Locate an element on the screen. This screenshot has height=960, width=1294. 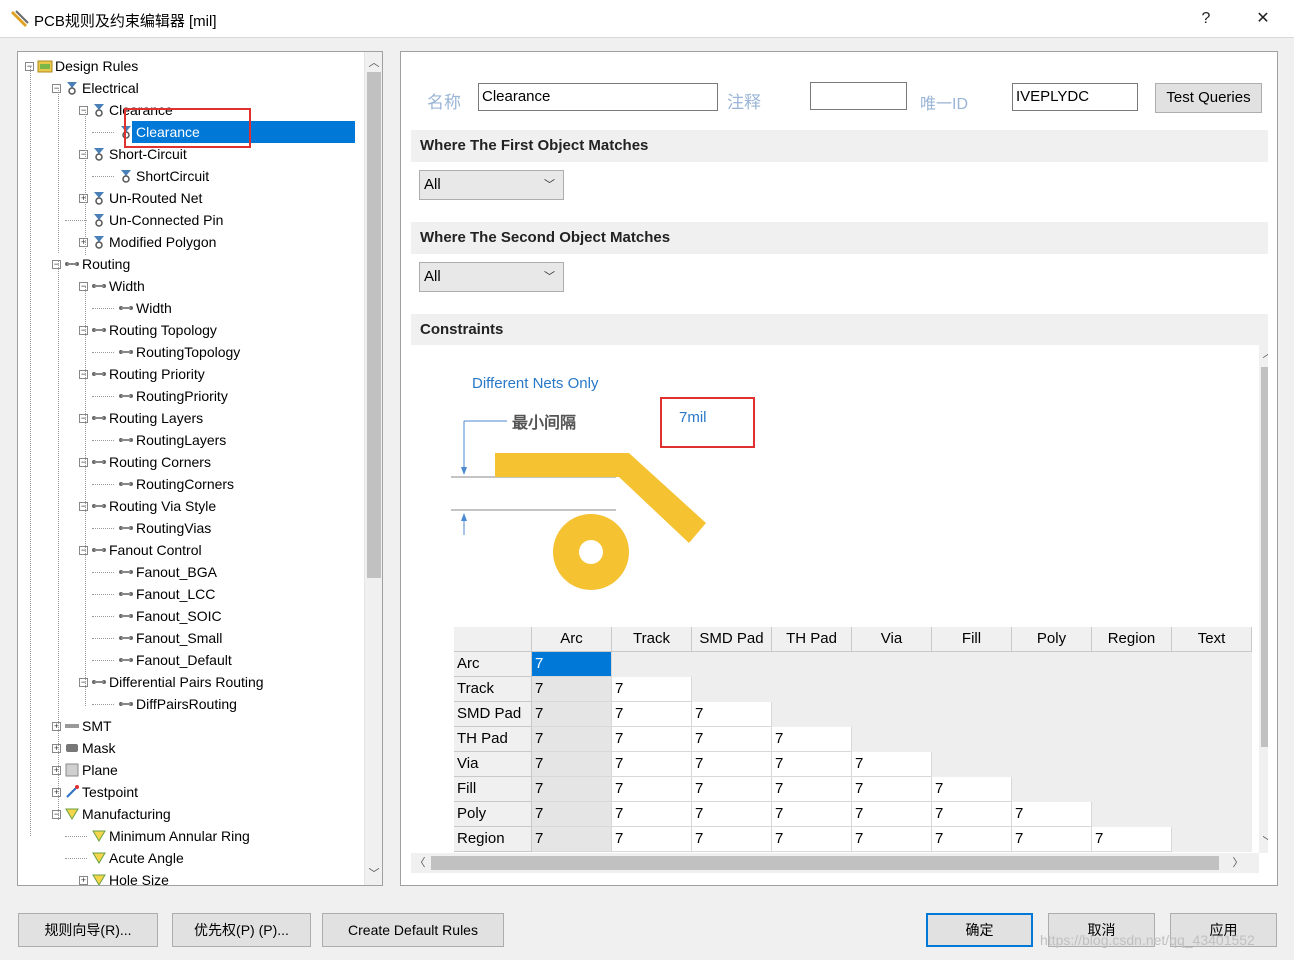
tree-item: − Routing Via Style is located at coordinates (190, 506).